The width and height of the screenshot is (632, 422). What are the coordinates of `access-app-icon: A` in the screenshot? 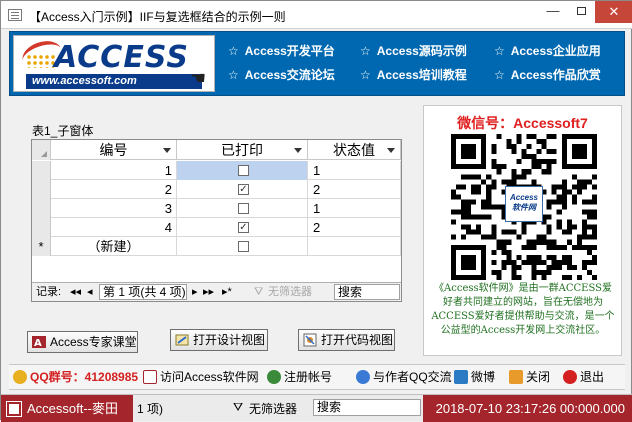 It's located at (39, 342).